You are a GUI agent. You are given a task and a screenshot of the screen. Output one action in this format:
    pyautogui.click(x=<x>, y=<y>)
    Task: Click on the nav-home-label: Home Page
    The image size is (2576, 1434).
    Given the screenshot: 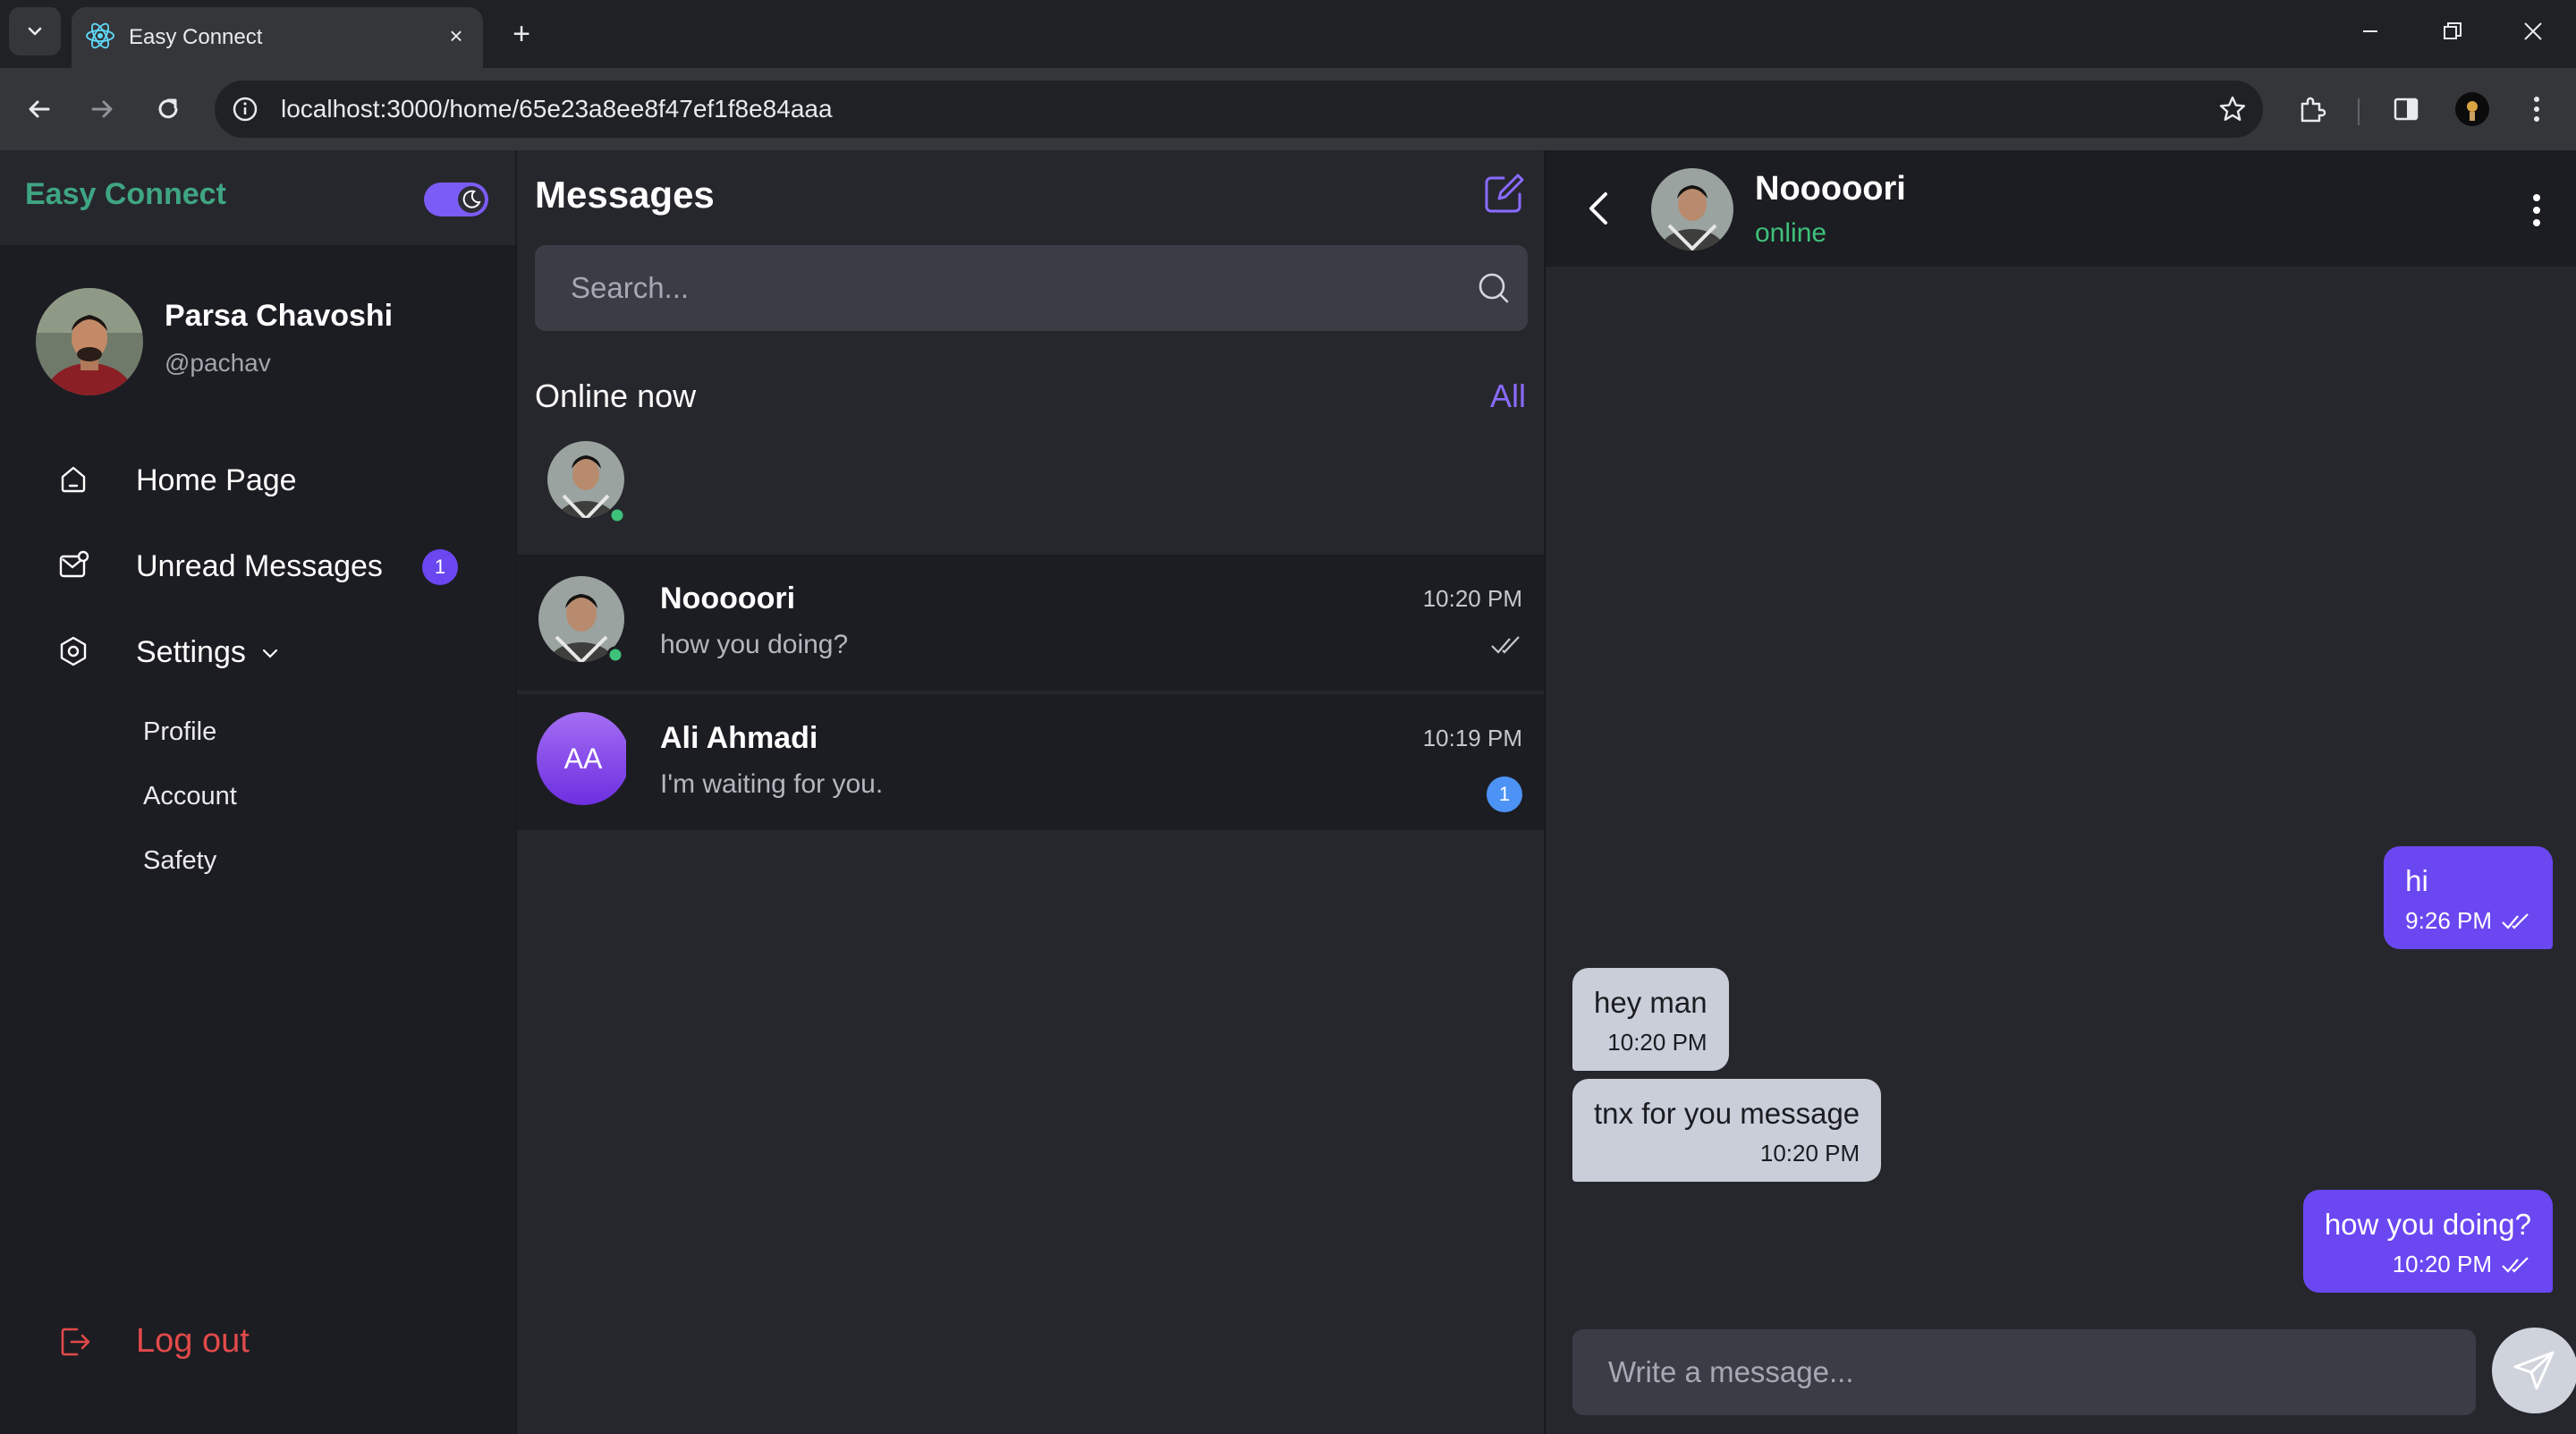 What is the action you would take?
    pyautogui.click(x=216, y=480)
    